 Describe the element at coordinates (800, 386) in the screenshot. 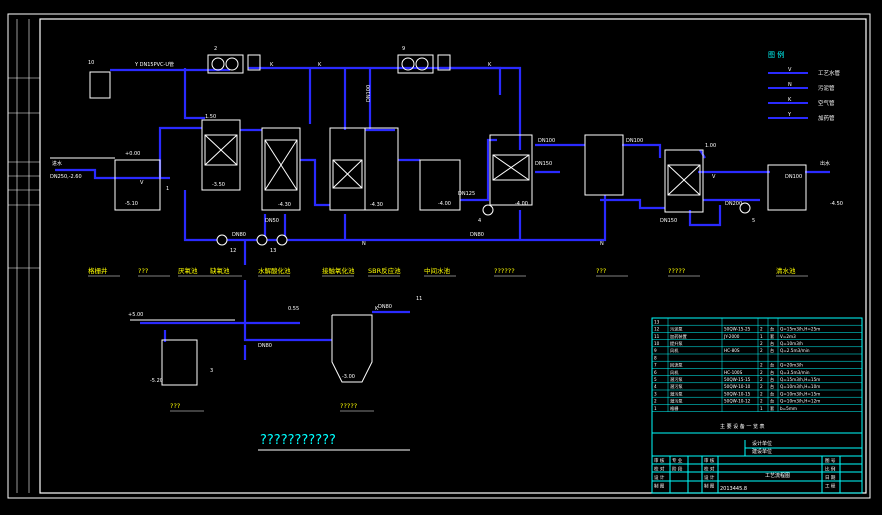

I see `table-cell-spec: Q=10m3/h,H=10m` at that location.